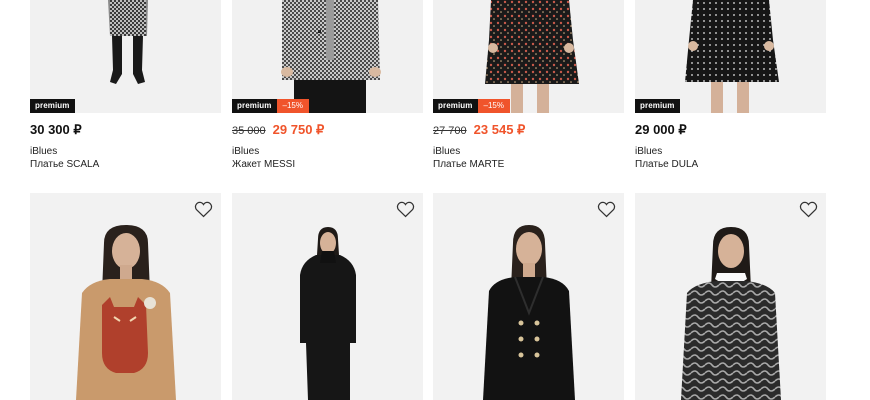  Describe the element at coordinates (499, 129) in the screenshot. I see `sale-price: 23 545 ₽` at that location.